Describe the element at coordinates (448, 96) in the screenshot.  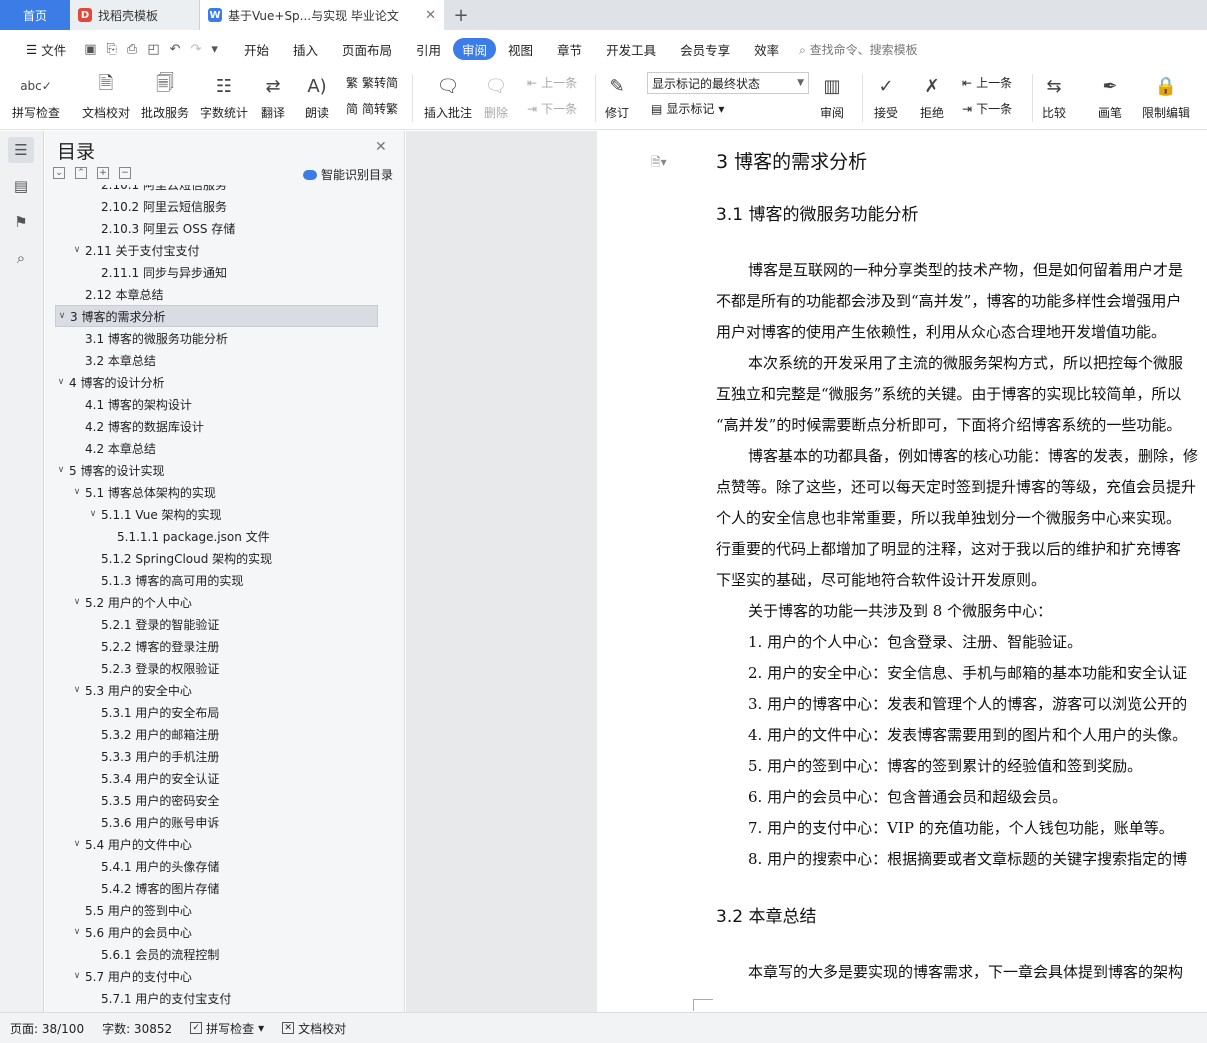
I see `insert-comment-button: 🗨 插入批注` at that location.